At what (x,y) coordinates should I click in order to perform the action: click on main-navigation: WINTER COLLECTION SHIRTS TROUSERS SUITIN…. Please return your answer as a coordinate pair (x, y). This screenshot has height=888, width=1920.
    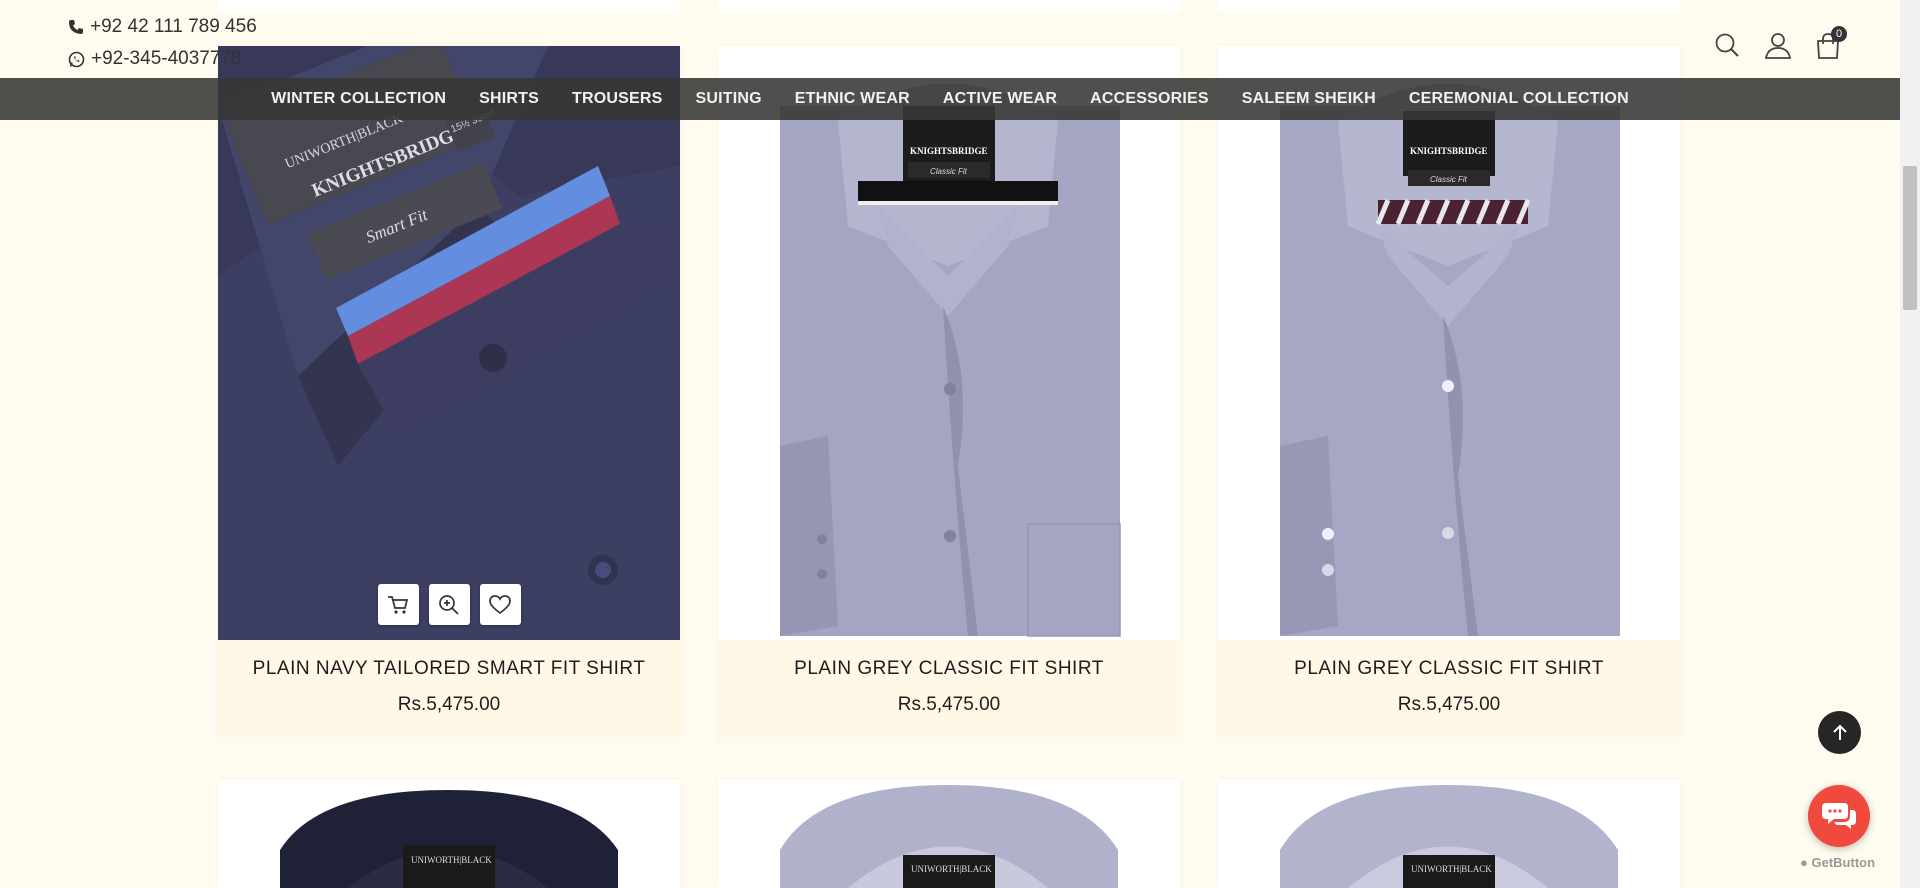
    Looking at the image, I should click on (950, 99).